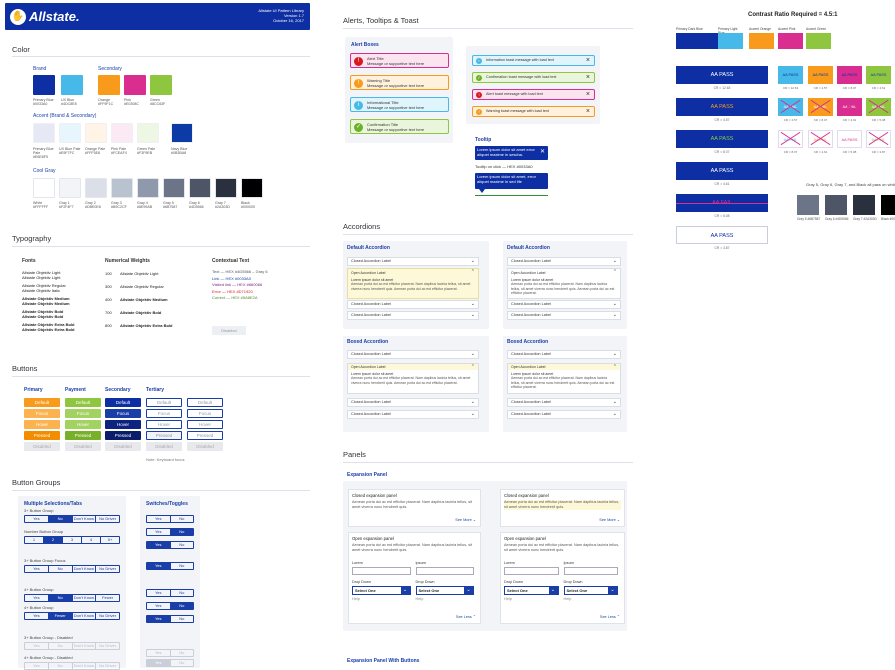 This screenshot has height=670, width=895. What do you see at coordinates (542, 152) in the screenshot?
I see `close-icon: ✕` at bounding box center [542, 152].